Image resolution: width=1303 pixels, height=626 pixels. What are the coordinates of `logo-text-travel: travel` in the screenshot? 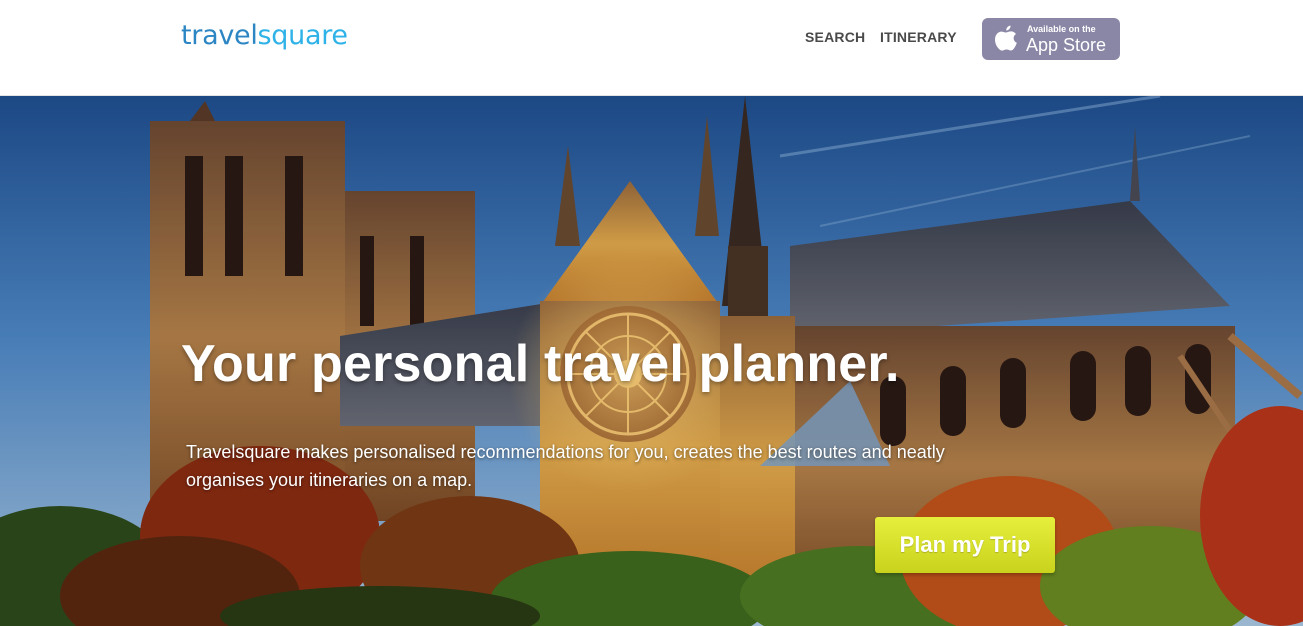 It's located at (219, 35).